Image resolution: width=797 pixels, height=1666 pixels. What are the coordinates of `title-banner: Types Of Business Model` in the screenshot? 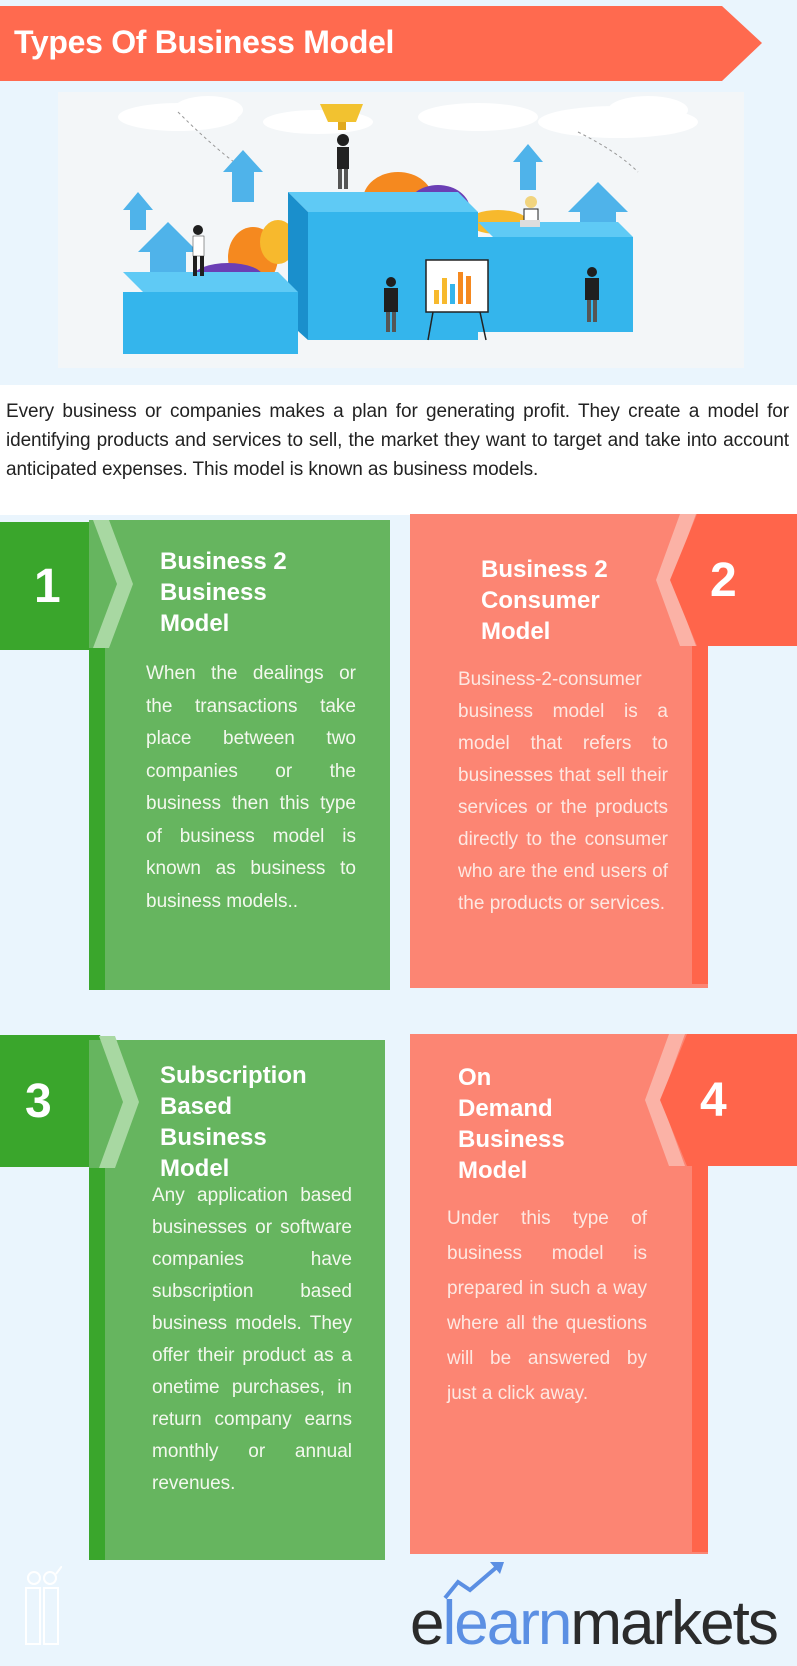 It's located at (381, 43).